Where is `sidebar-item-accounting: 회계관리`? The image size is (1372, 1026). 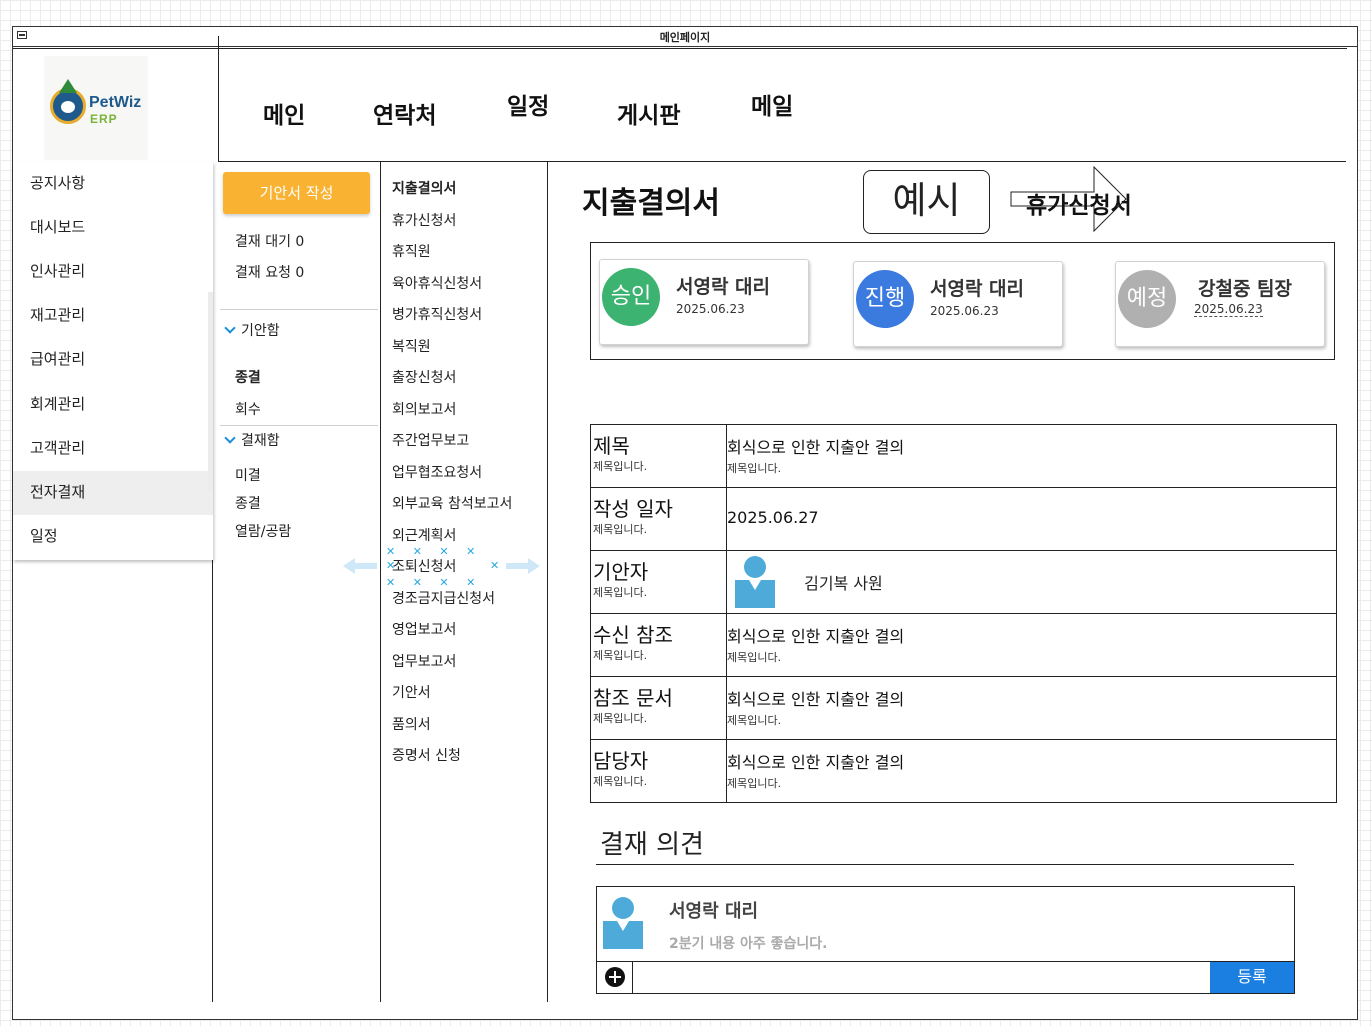
sidebar-item-accounting: 회계관리 is located at coordinates (113, 405).